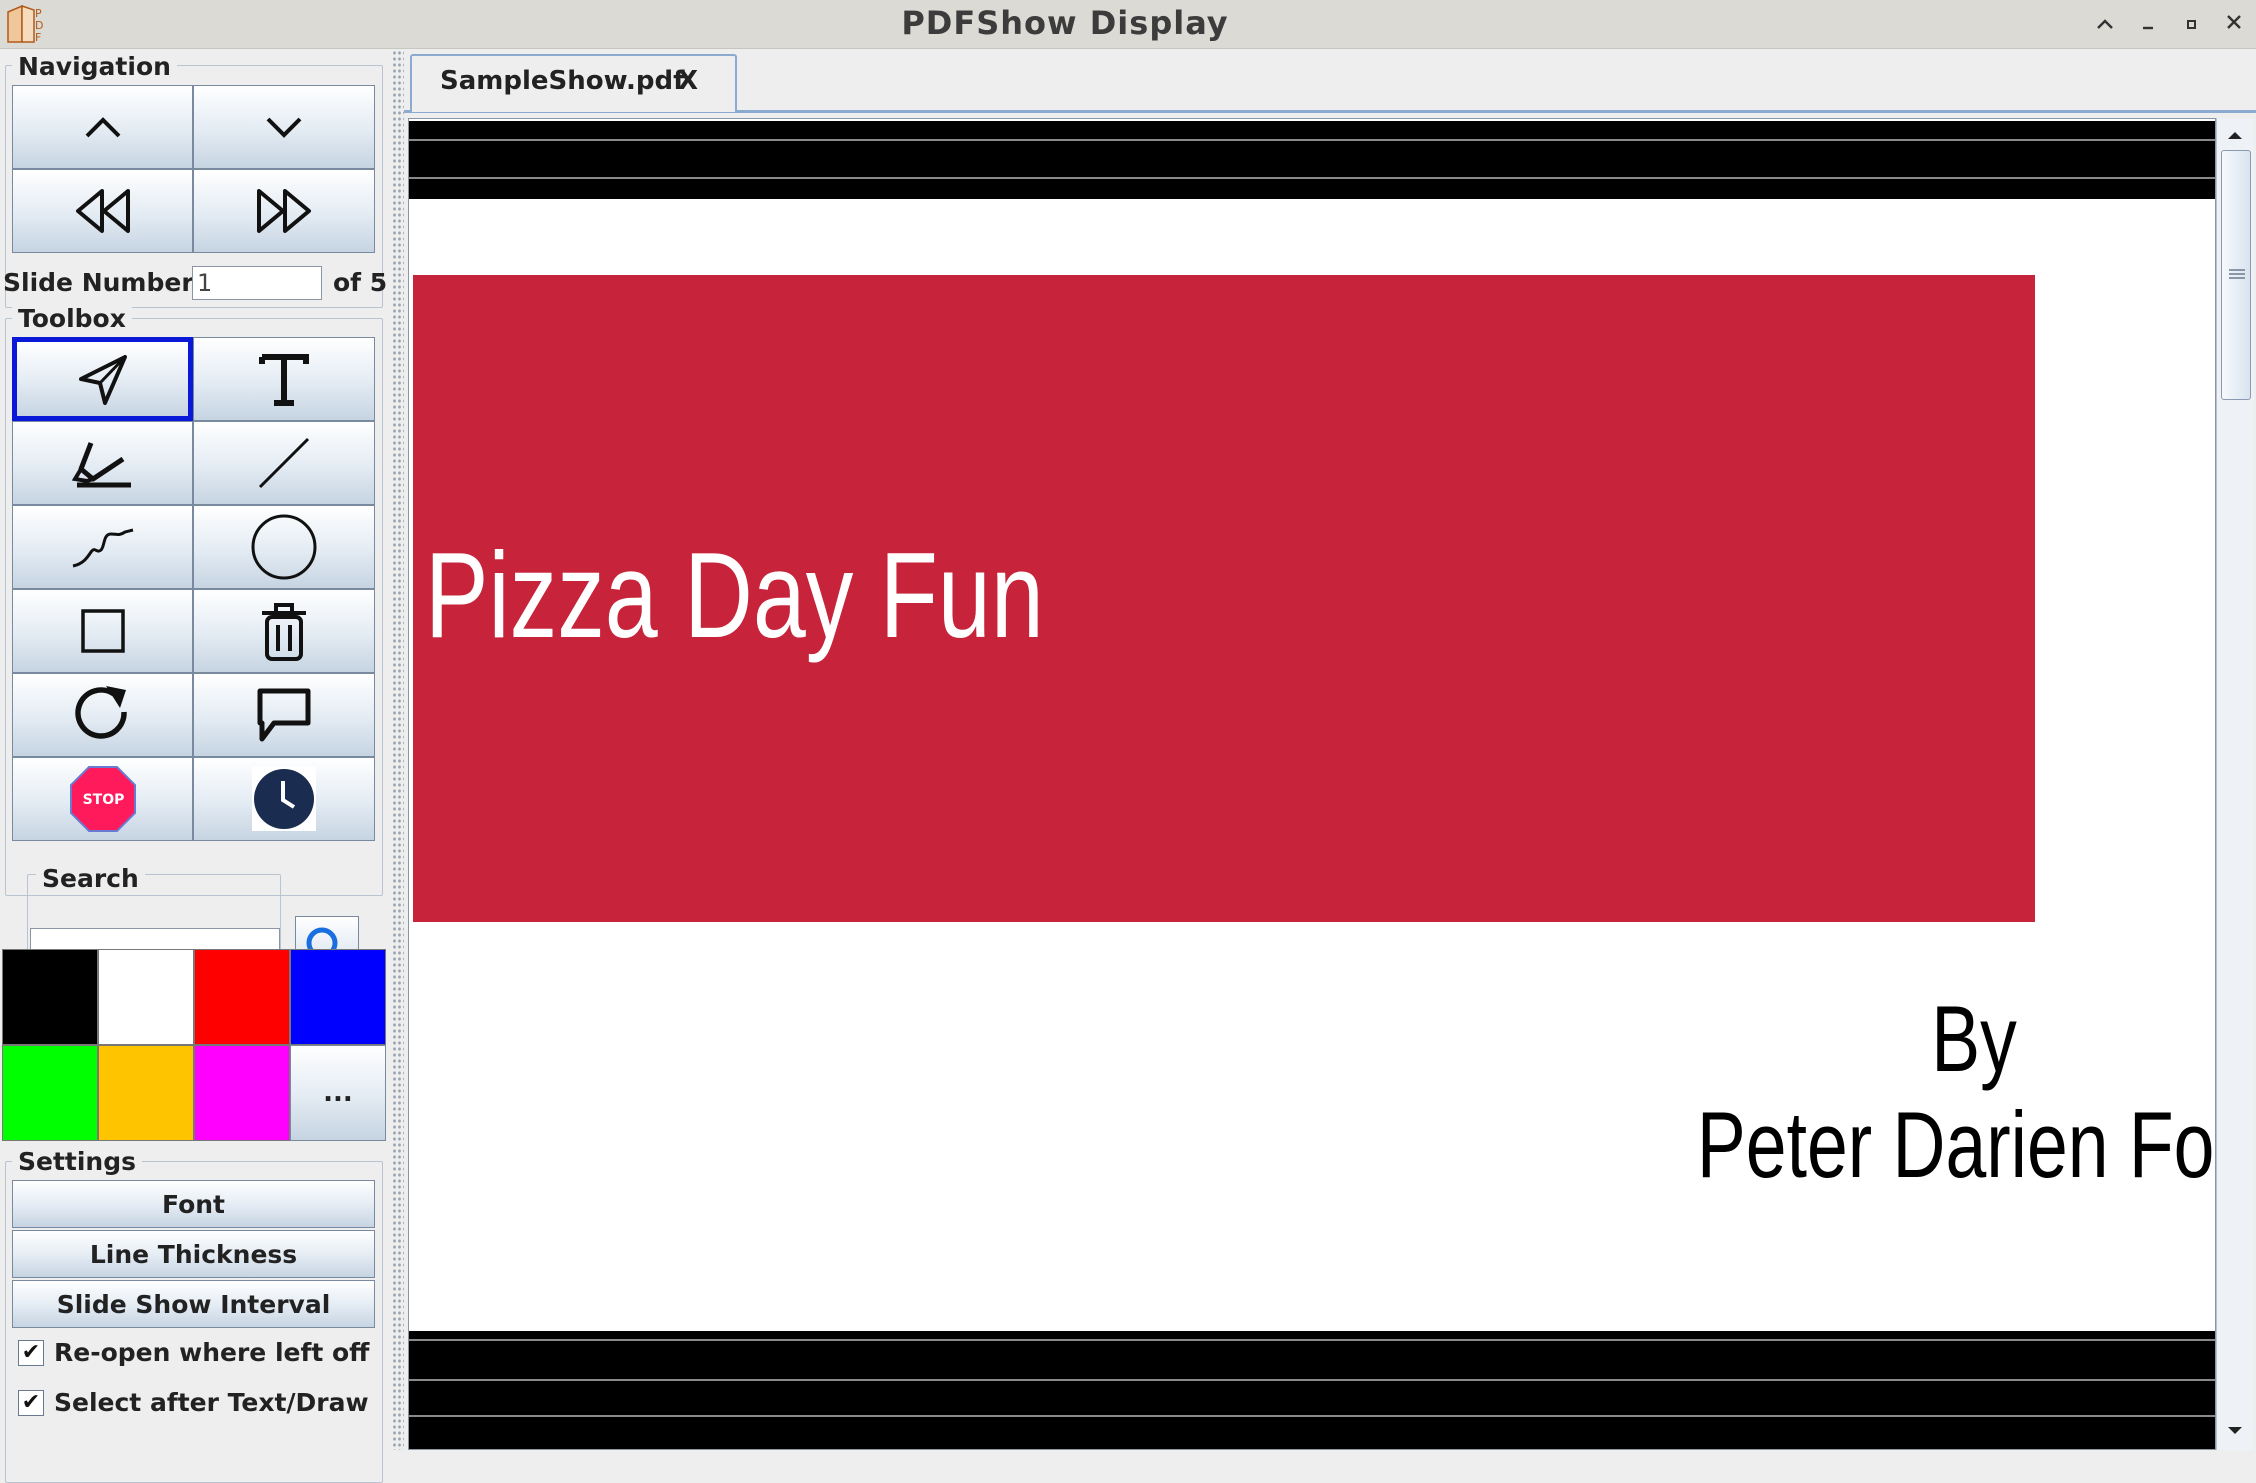 This screenshot has height=1483, width=2256. I want to click on square-icon, so click(102, 631).